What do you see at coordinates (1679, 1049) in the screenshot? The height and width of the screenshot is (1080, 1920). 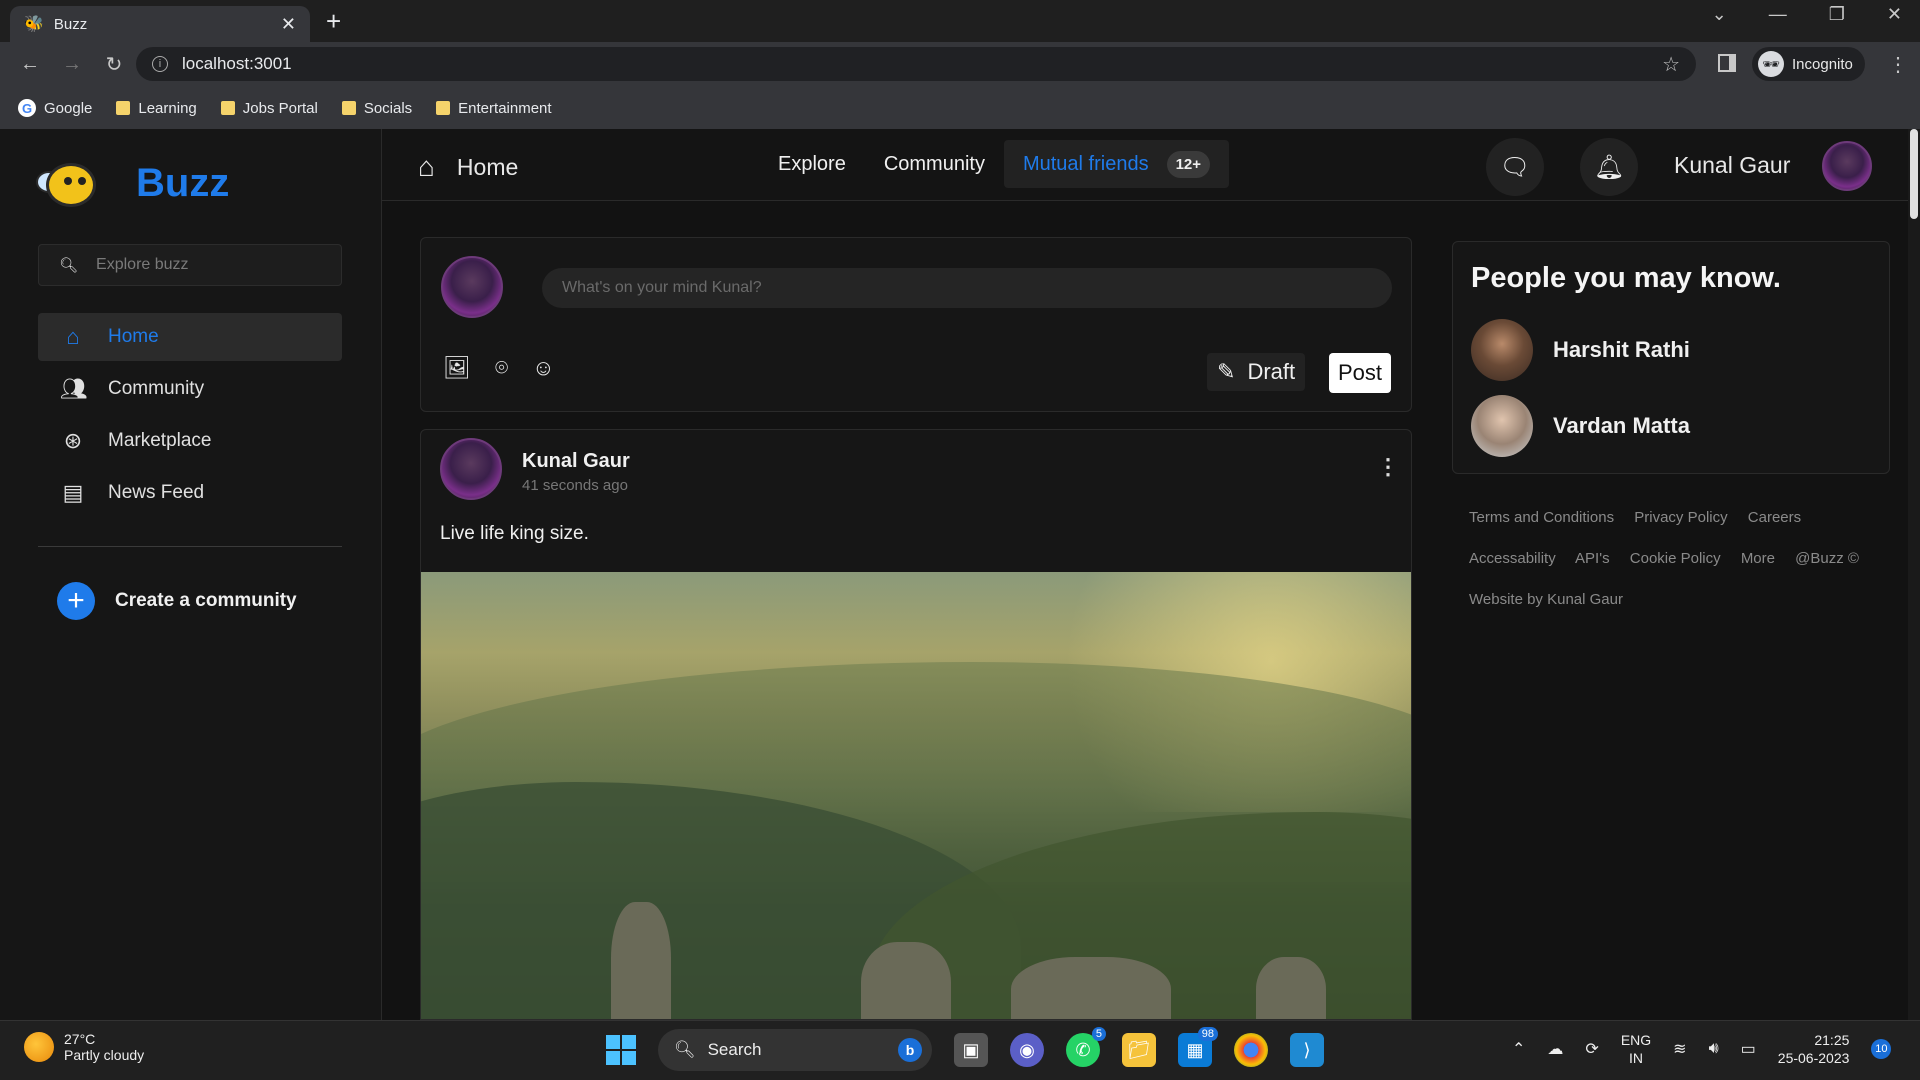 I see `wifi-icon: ≋` at bounding box center [1679, 1049].